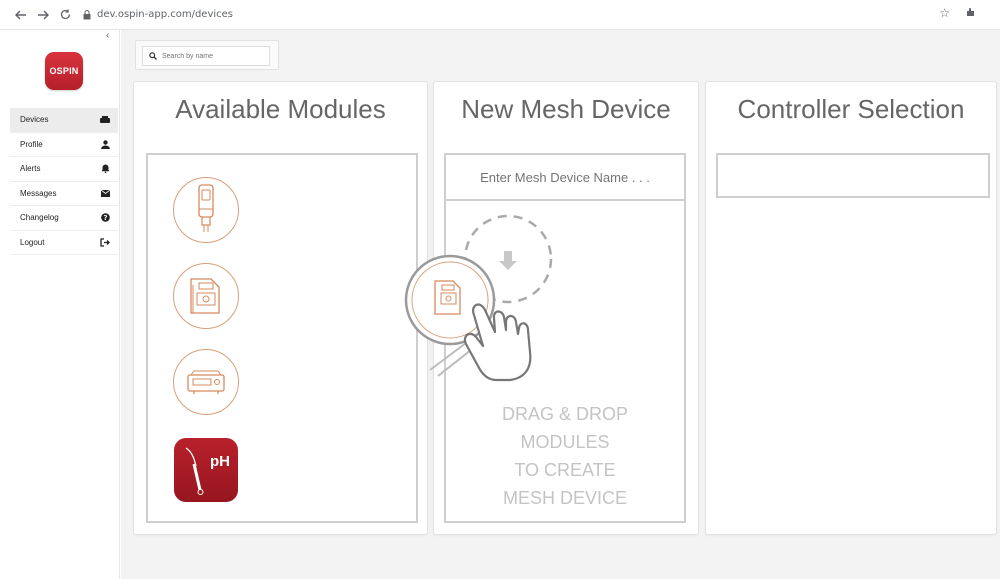  I want to click on collapse-sidebar-button: ‹, so click(107, 35).